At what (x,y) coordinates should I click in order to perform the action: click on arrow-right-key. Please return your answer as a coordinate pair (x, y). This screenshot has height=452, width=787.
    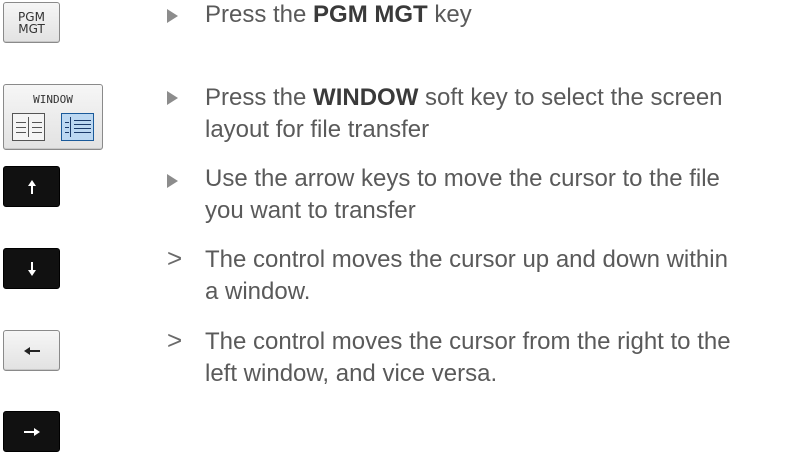
    Looking at the image, I should click on (31, 431).